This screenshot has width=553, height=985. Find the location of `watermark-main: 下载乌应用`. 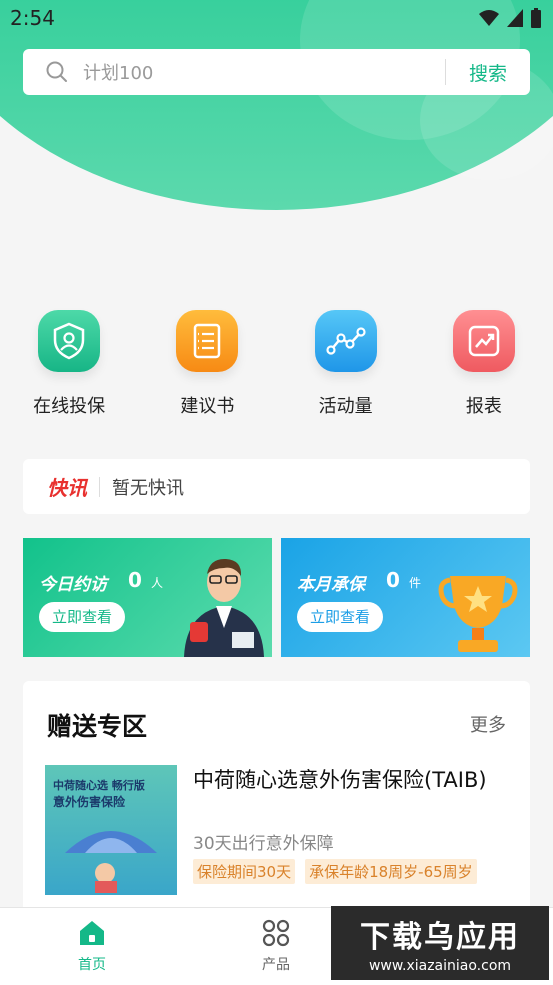

watermark-main: 下载乌应用 is located at coordinates (440, 937).